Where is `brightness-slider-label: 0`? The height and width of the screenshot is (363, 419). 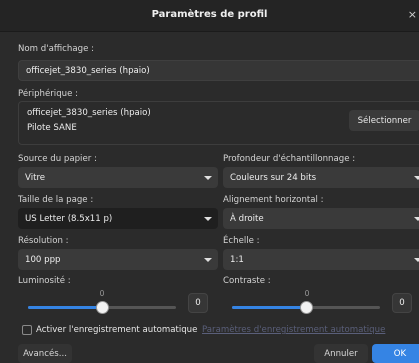 brightness-slider-label: 0 is located at coordinates (102, 293).